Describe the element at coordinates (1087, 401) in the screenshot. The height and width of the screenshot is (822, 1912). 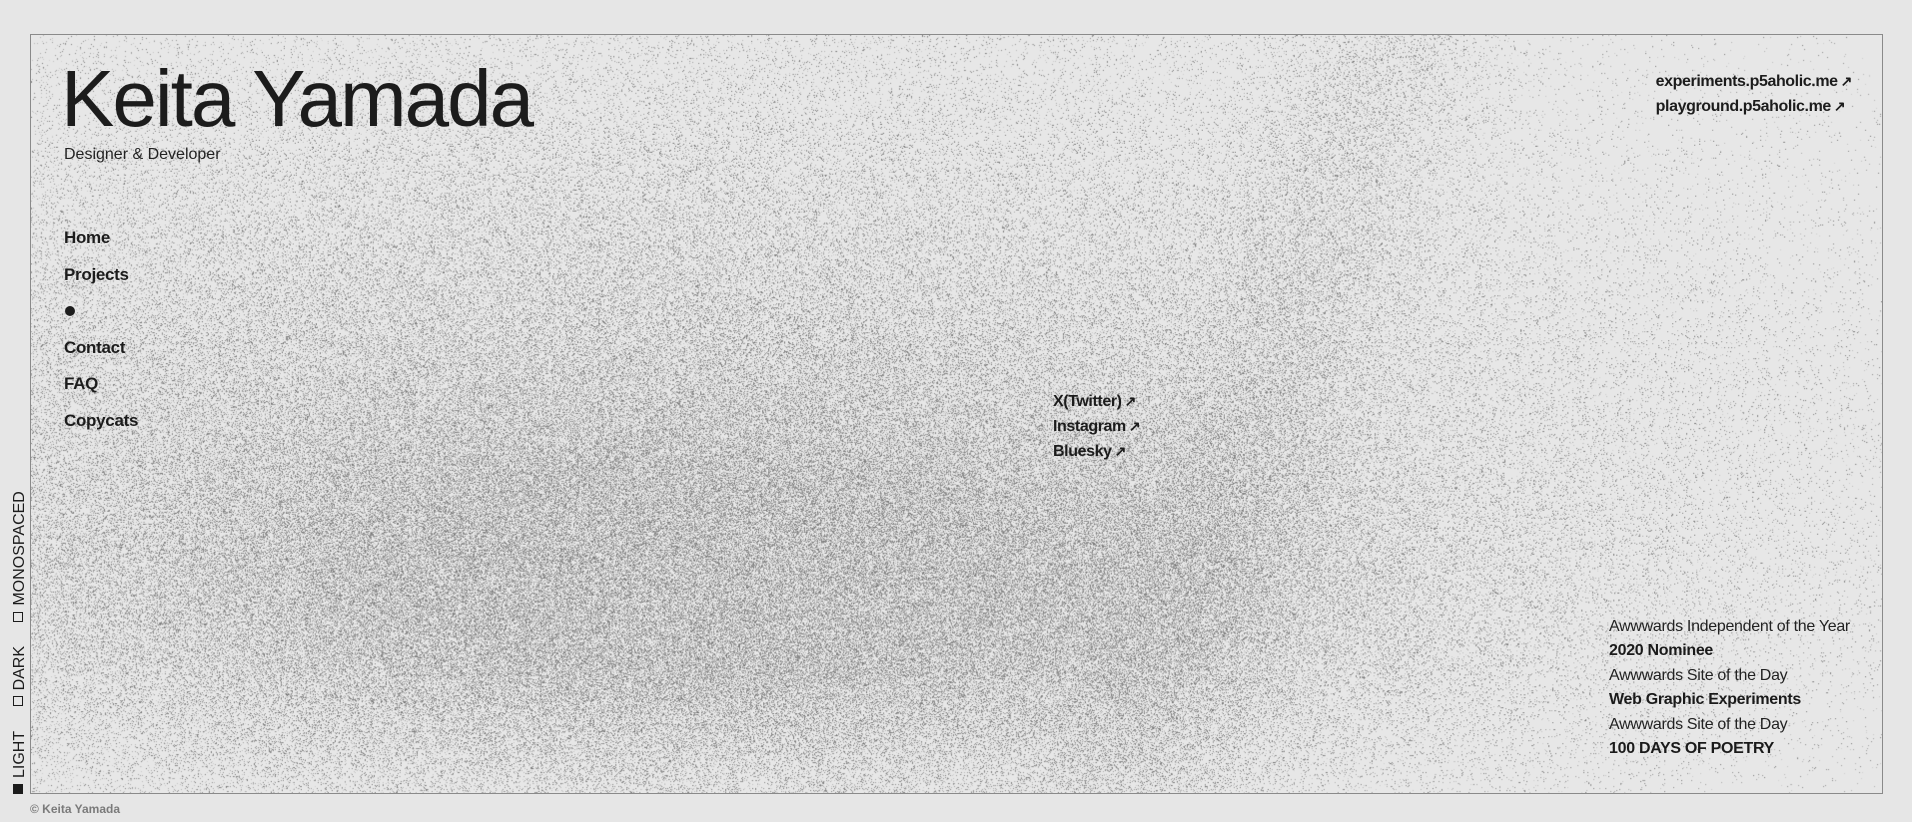
I see `twitter-link-label: X(Twitter)` at that location.